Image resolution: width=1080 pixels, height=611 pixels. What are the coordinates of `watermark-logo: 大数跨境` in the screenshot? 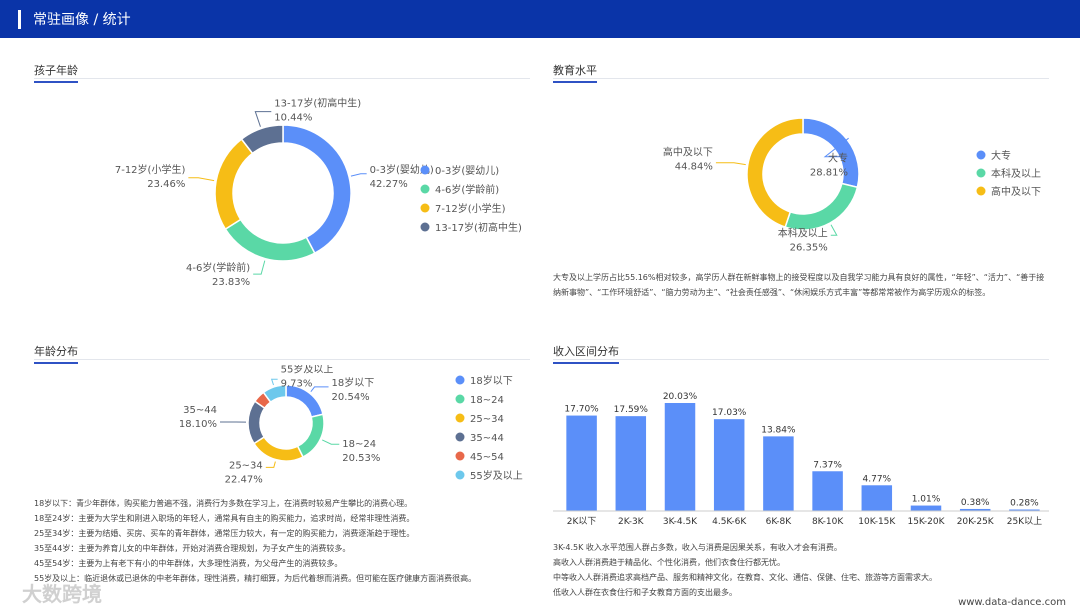 It's located at (62, 594).